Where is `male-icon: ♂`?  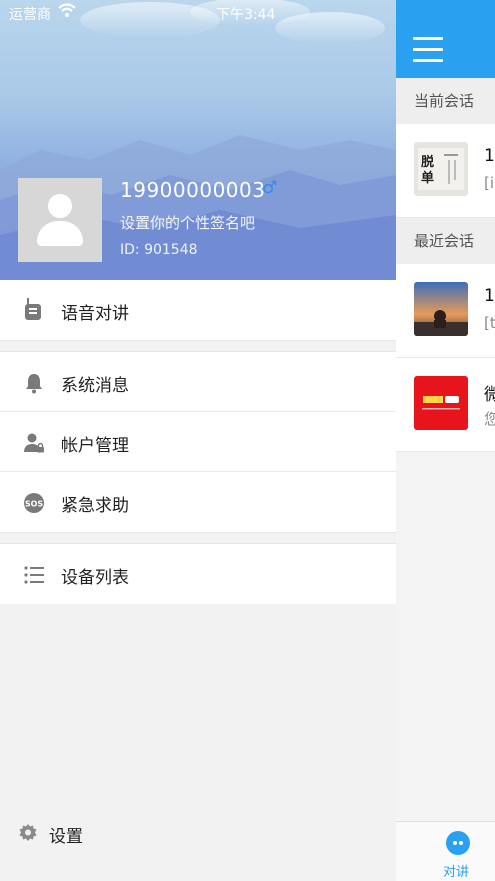 male-icon: ♂ is located at coordinates (270, 188).